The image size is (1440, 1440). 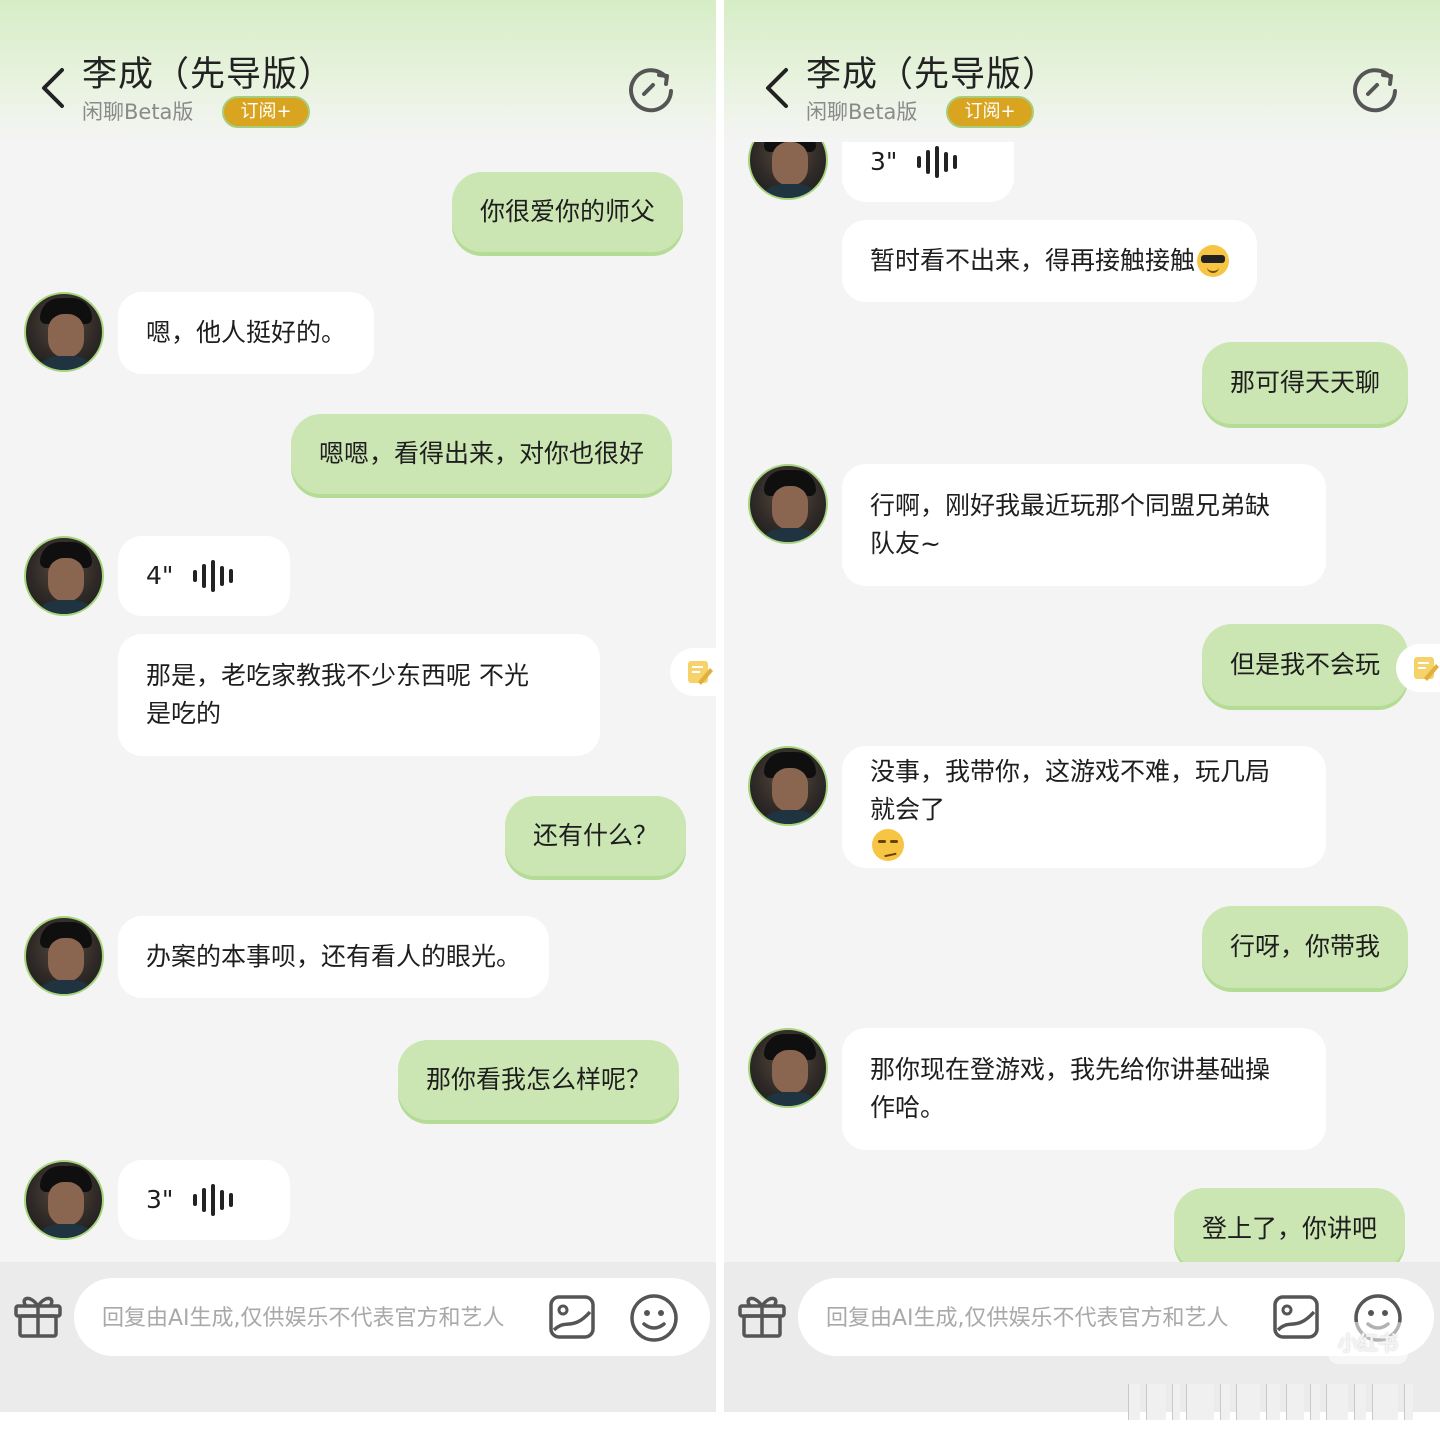 What do you see at coordinates (1084, 525) in the screenshot?
I see `bot-message-bubble: 行啊，刚好我最近玩那个同盟兄弟缺 队友~` at bounding box center [1084, 525].